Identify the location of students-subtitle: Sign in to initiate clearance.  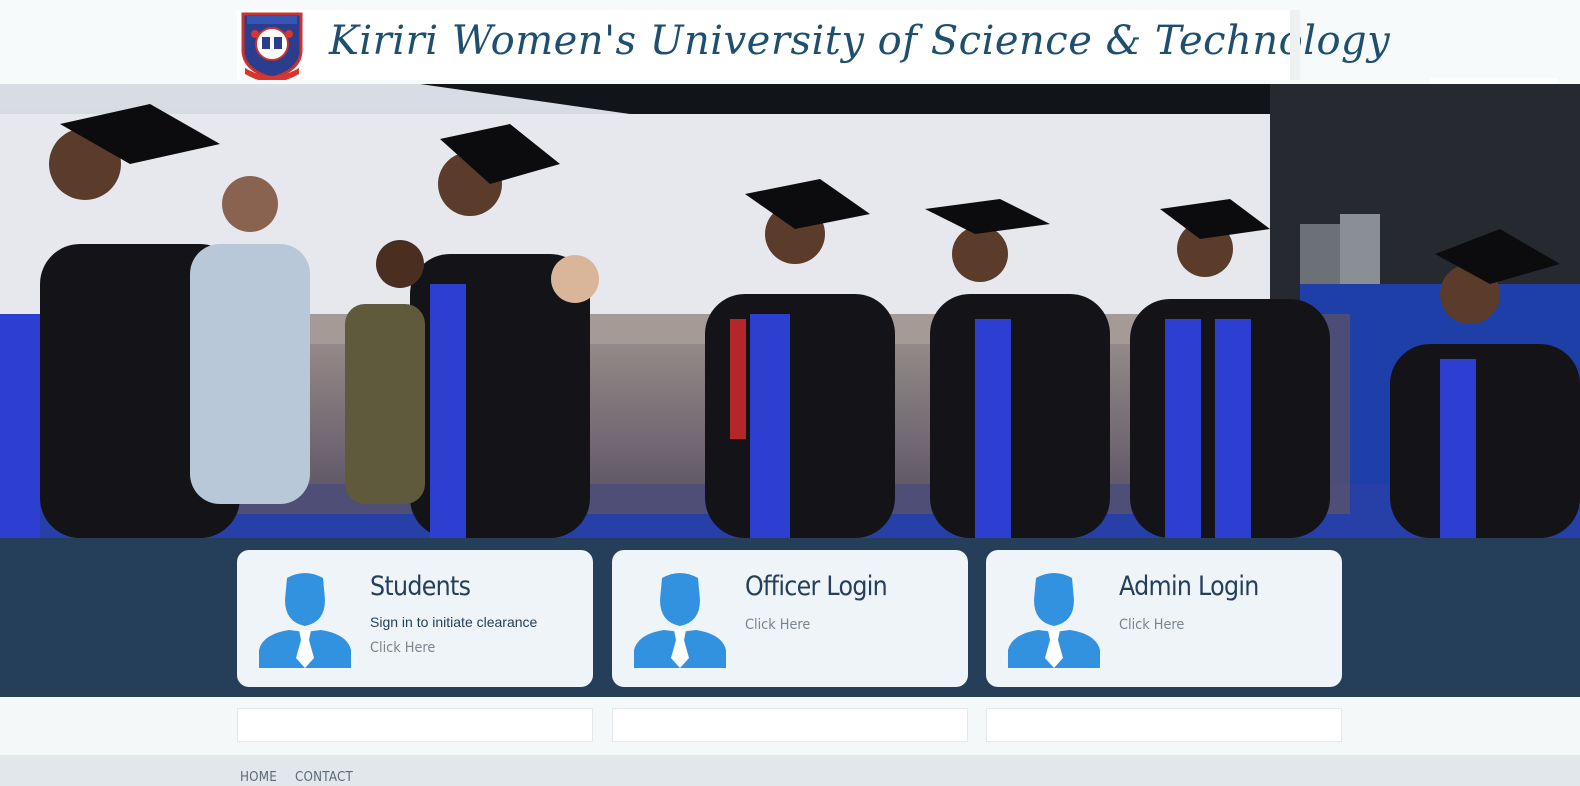
(454, 622).